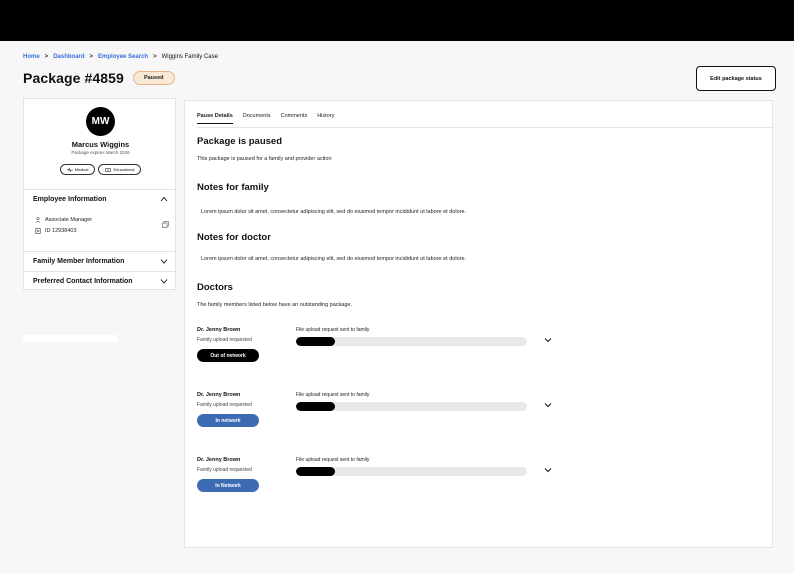 The image size is (794, 573). What do you see at coordinates (79, 261) in the screenshot?
I see `family-member-information-title: Family Member Information` at bounding box center [79, 261].